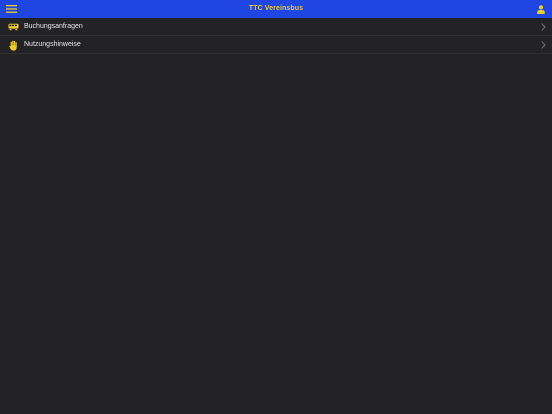 The width and height of the screenshot is (552, 414). I want to click on hamburger-menu-icon, so click(11, 9).